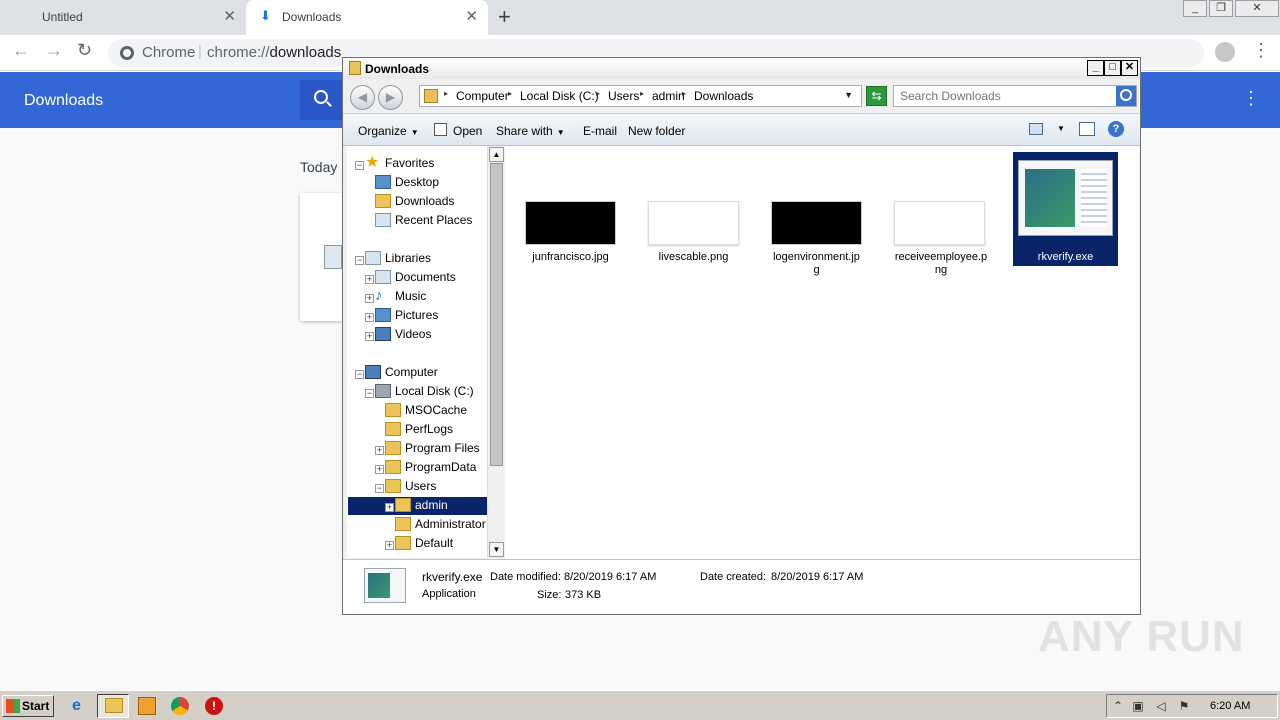  I want to click on internet-explorer-icon: e, so click(81, 706).